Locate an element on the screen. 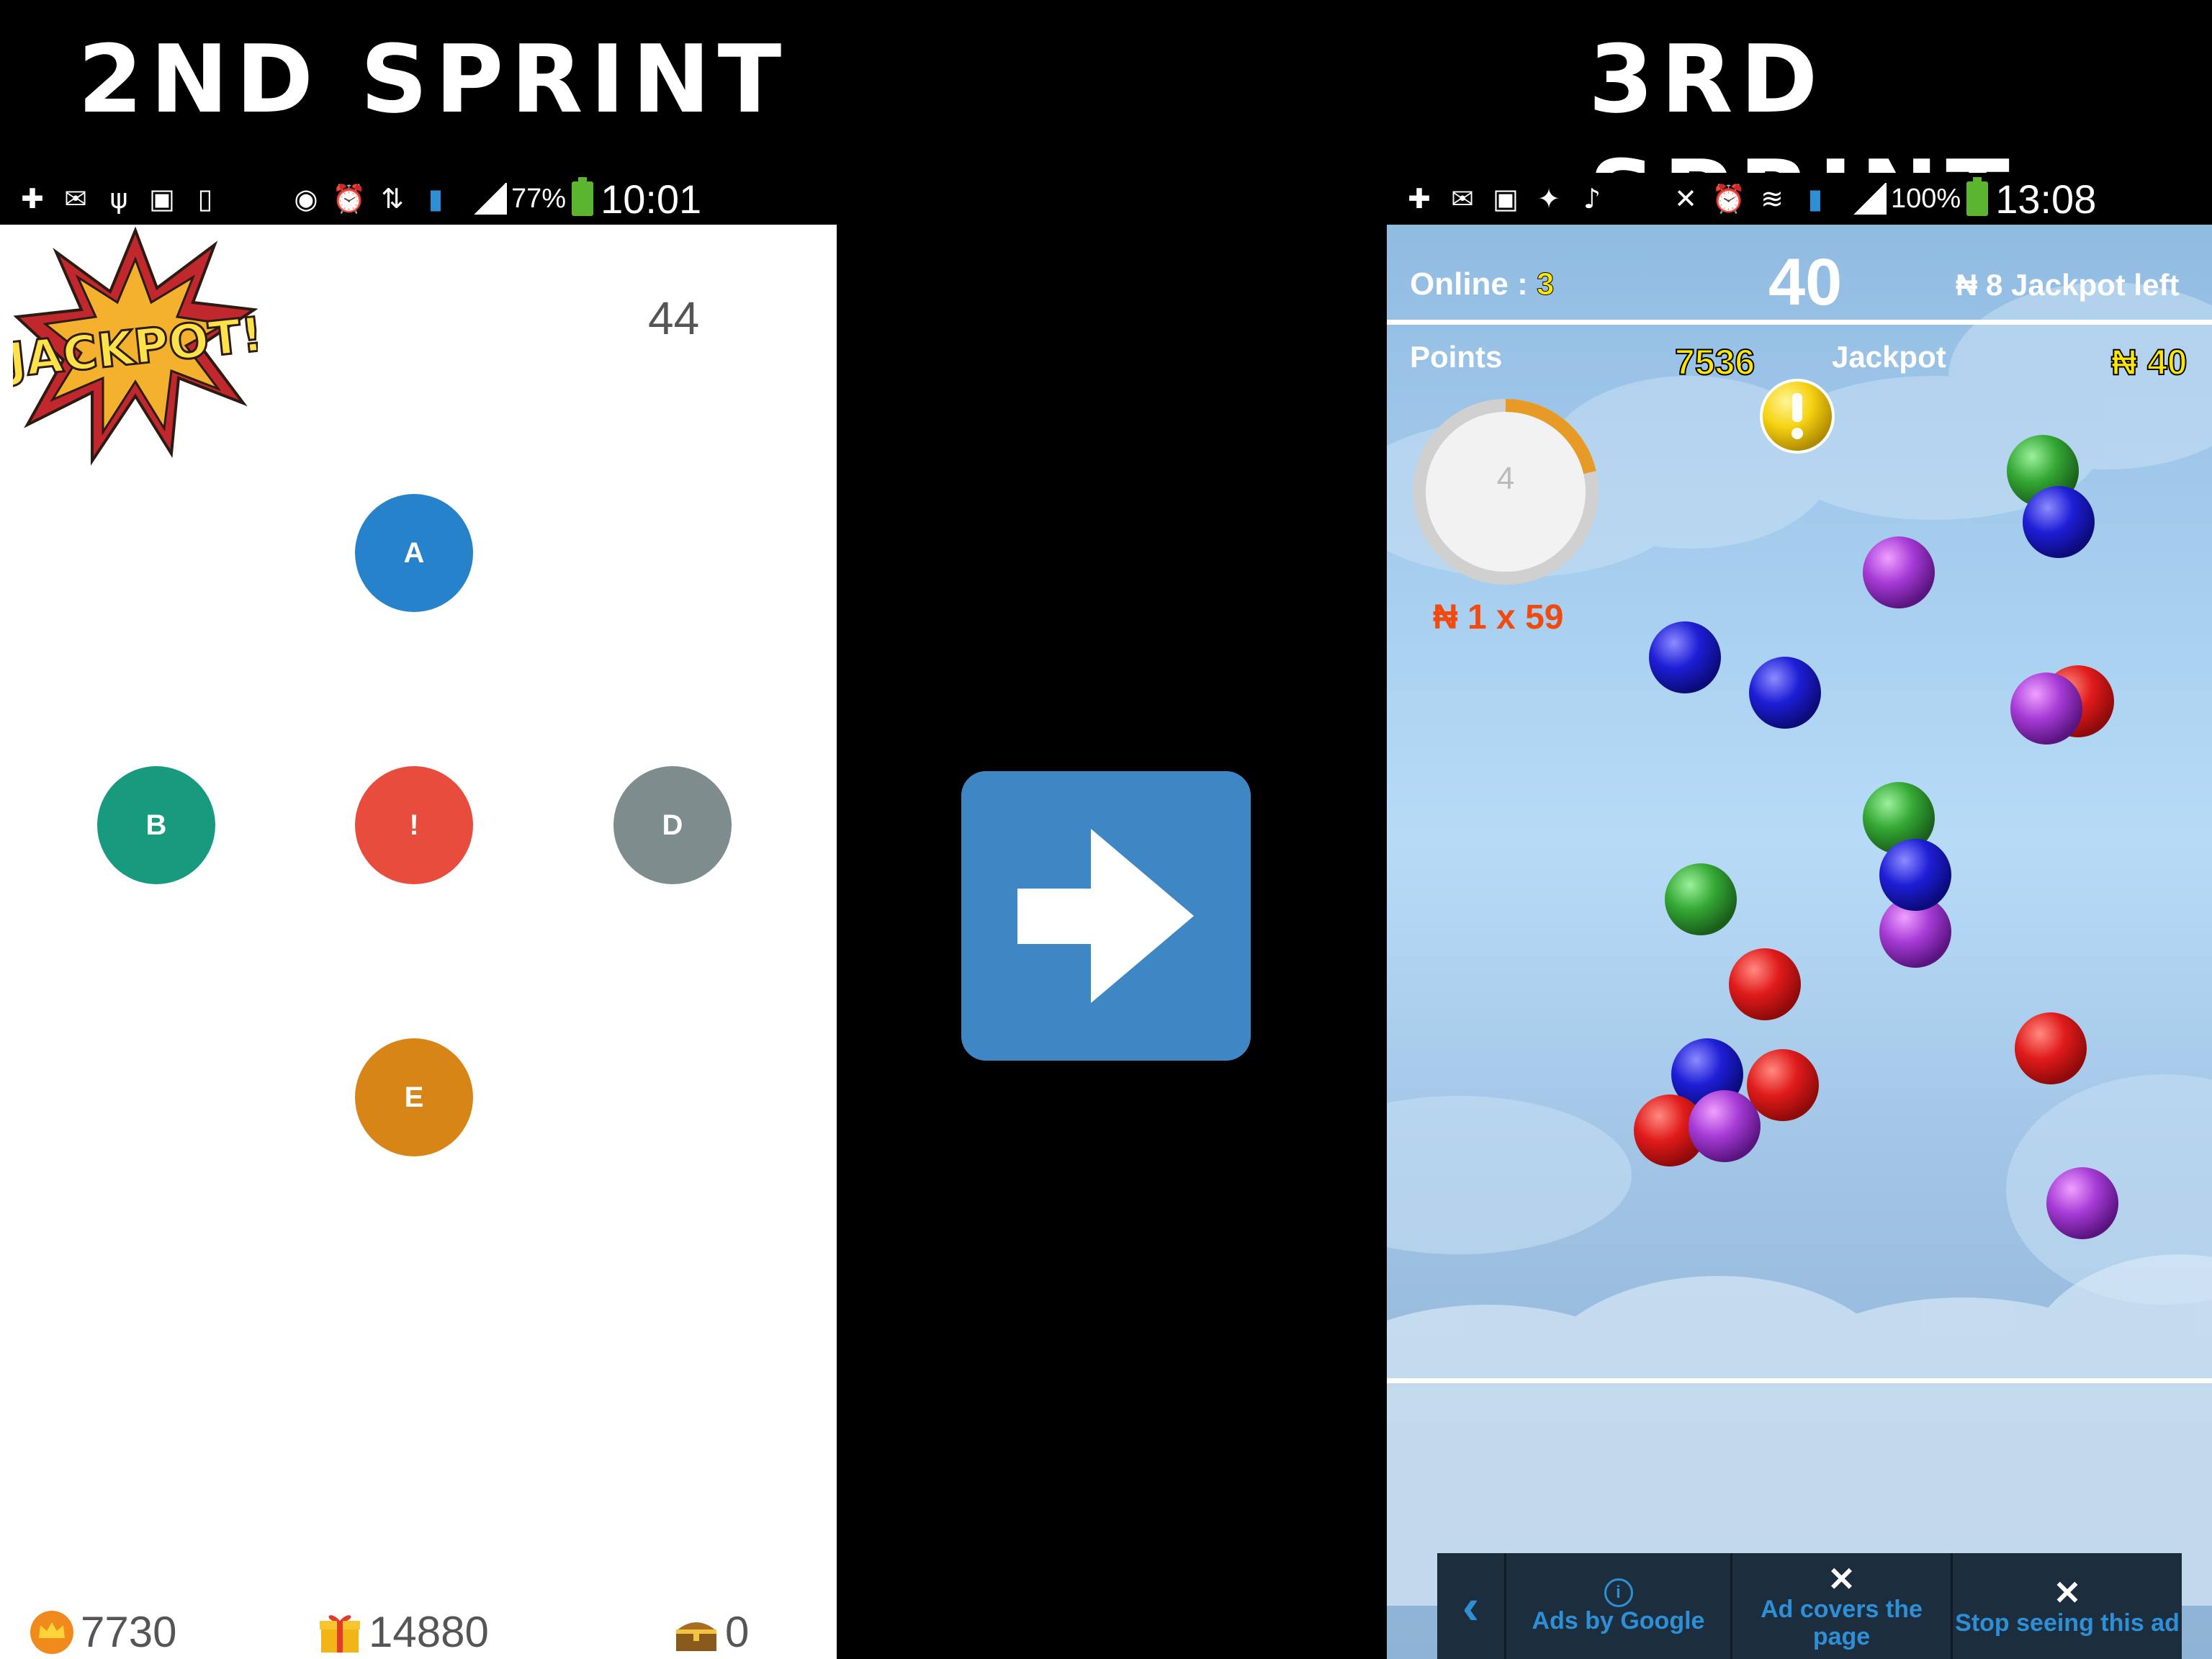 This screenshot has height=1659, width=2212. gifts-counter: 14880 is located at coordinates (403, 1632).